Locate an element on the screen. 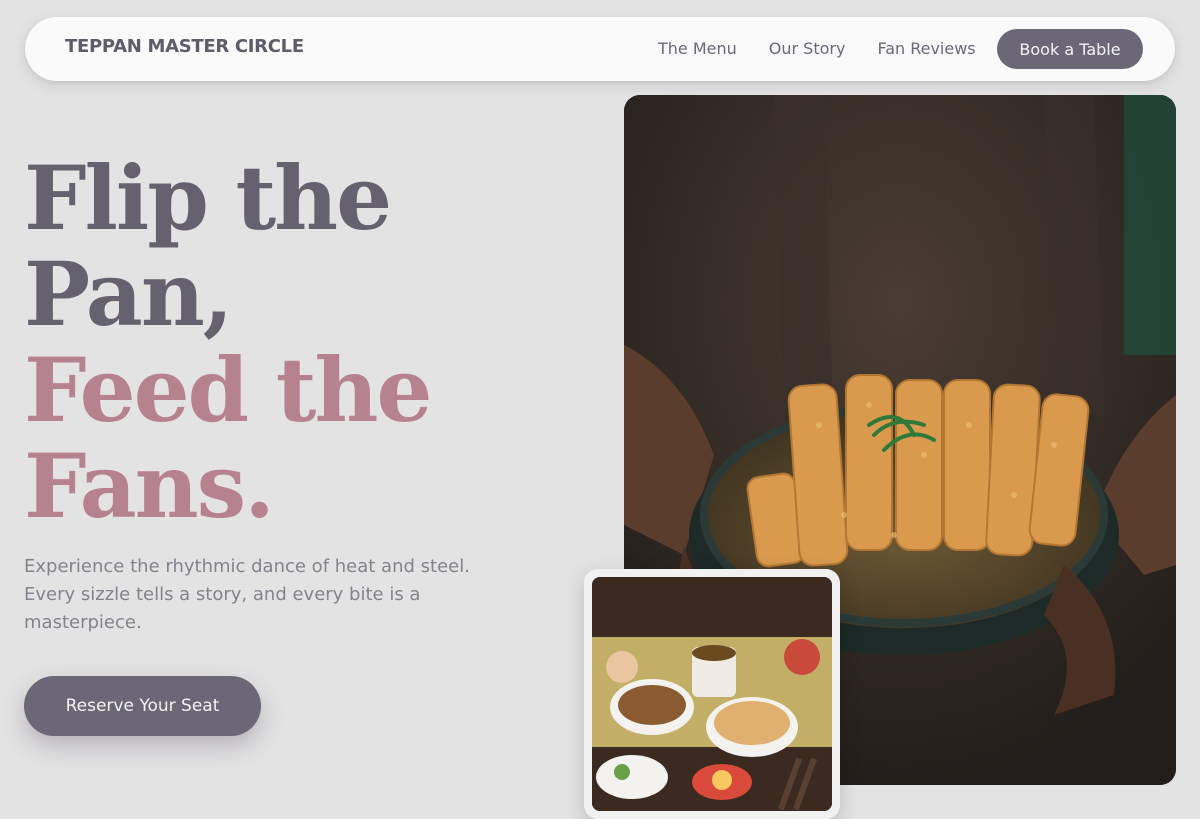 This screenshot has height=819, width=1200. reserve-seat-button: Reserve Your Seat is located at coordinates (142, 706).